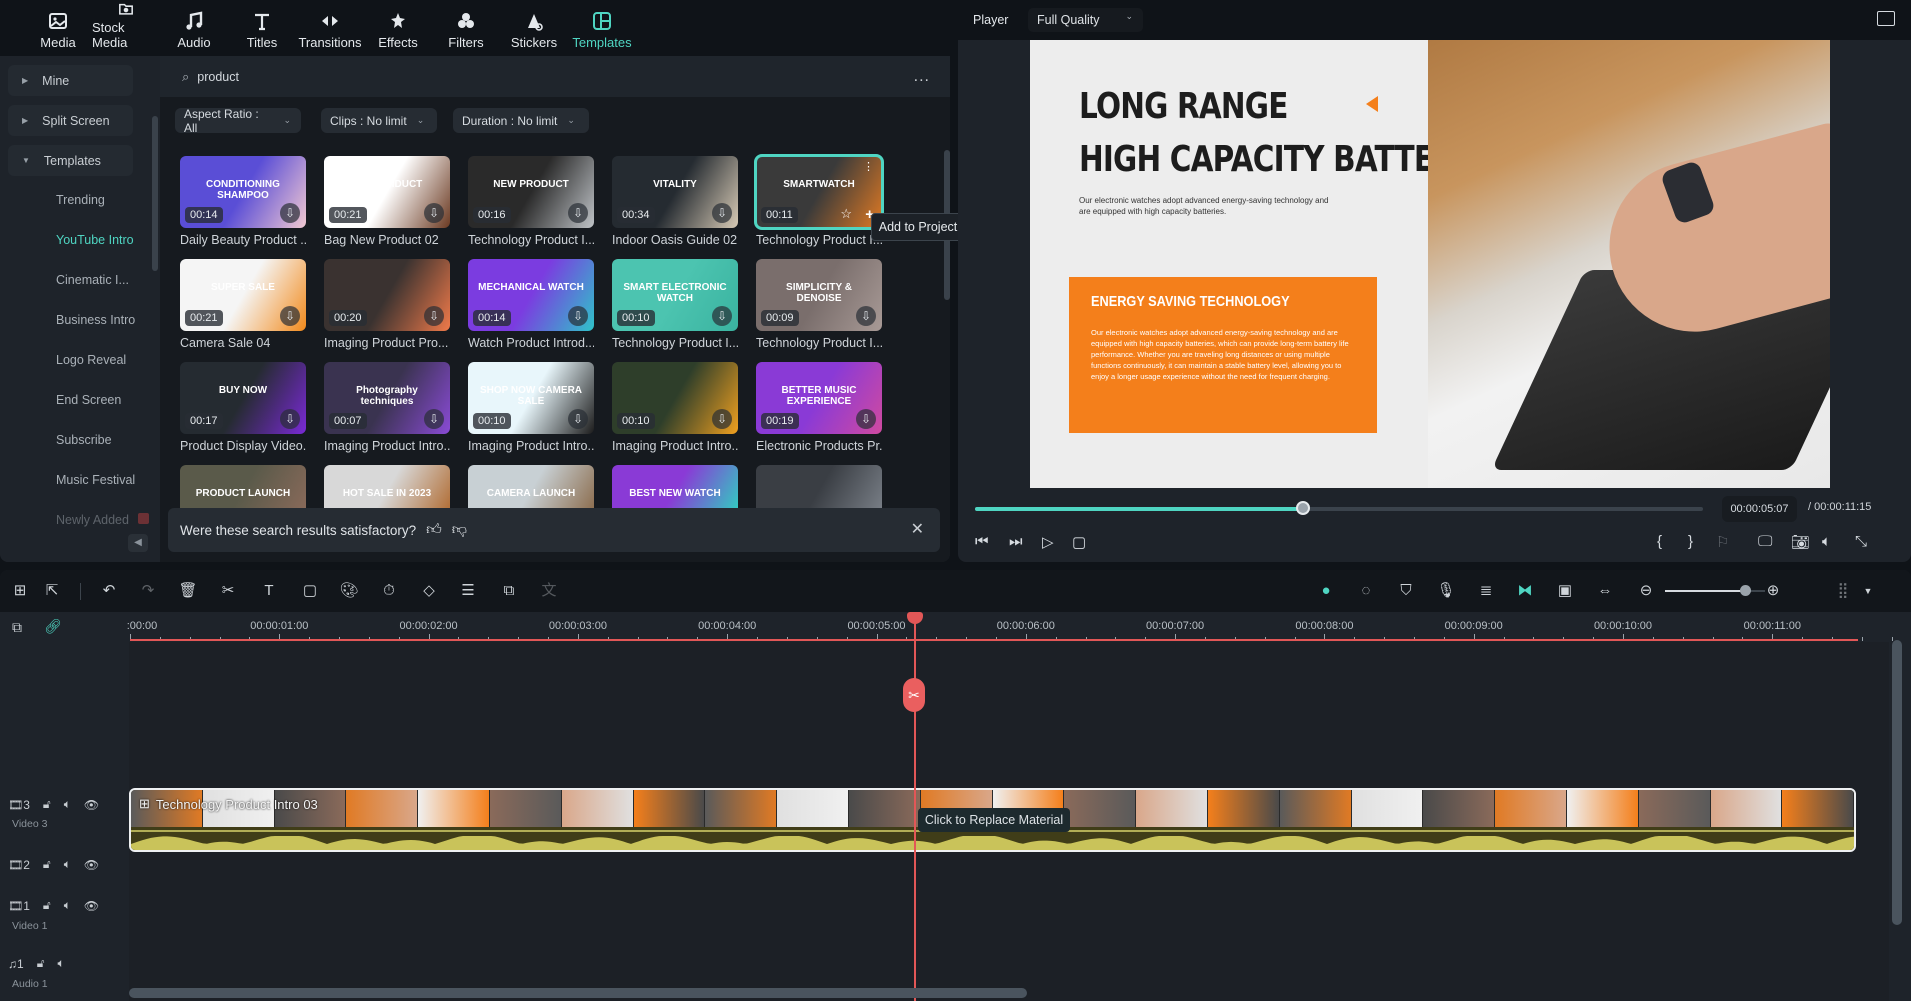  What do you see at coordinates (1406, 591) in the screenshot?
I see `marker-shield-icon: ⛉` at bounding box center [1406, 591].